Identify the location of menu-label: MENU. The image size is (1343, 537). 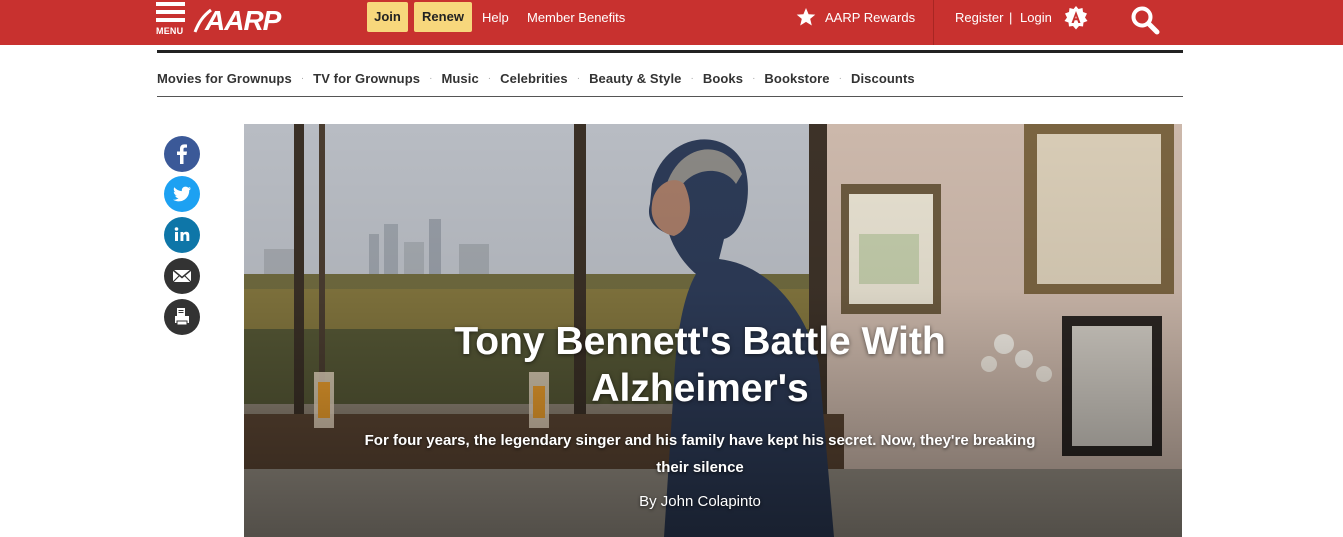
(170, 31).